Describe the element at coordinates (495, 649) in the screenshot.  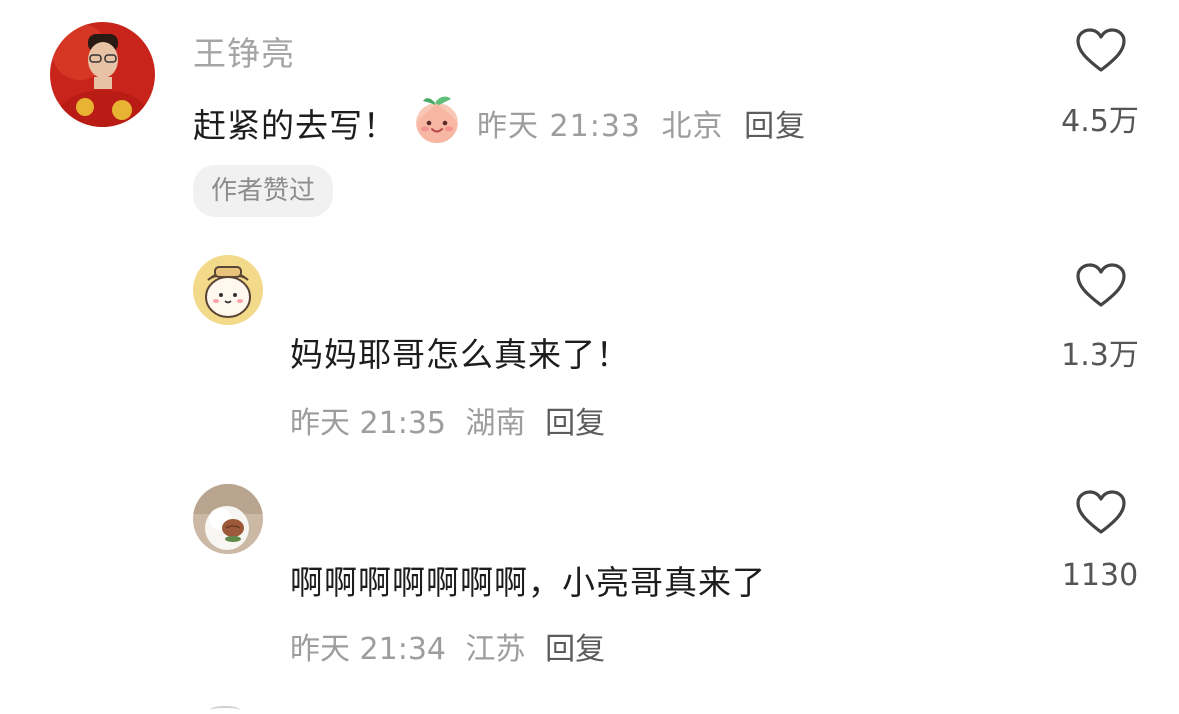
I see `comment-location: 江苏` at that location.